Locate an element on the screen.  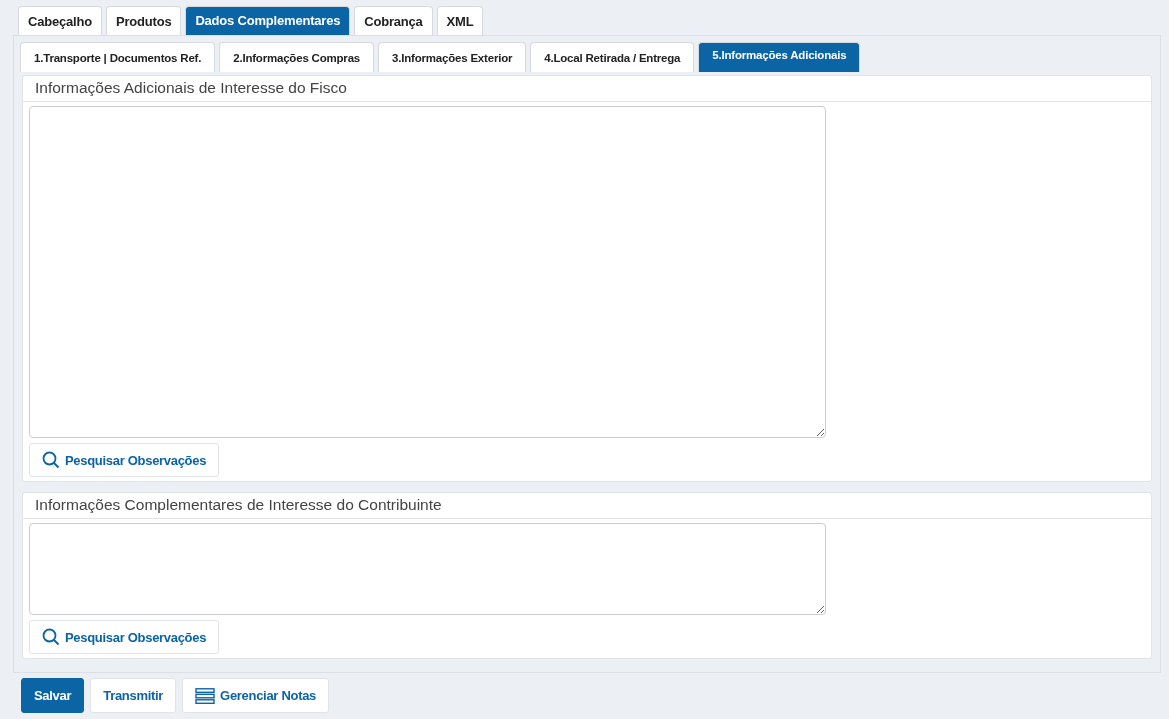
tab: 1.Transporte | Documentos Ref. is located at coordinates (118, 57).